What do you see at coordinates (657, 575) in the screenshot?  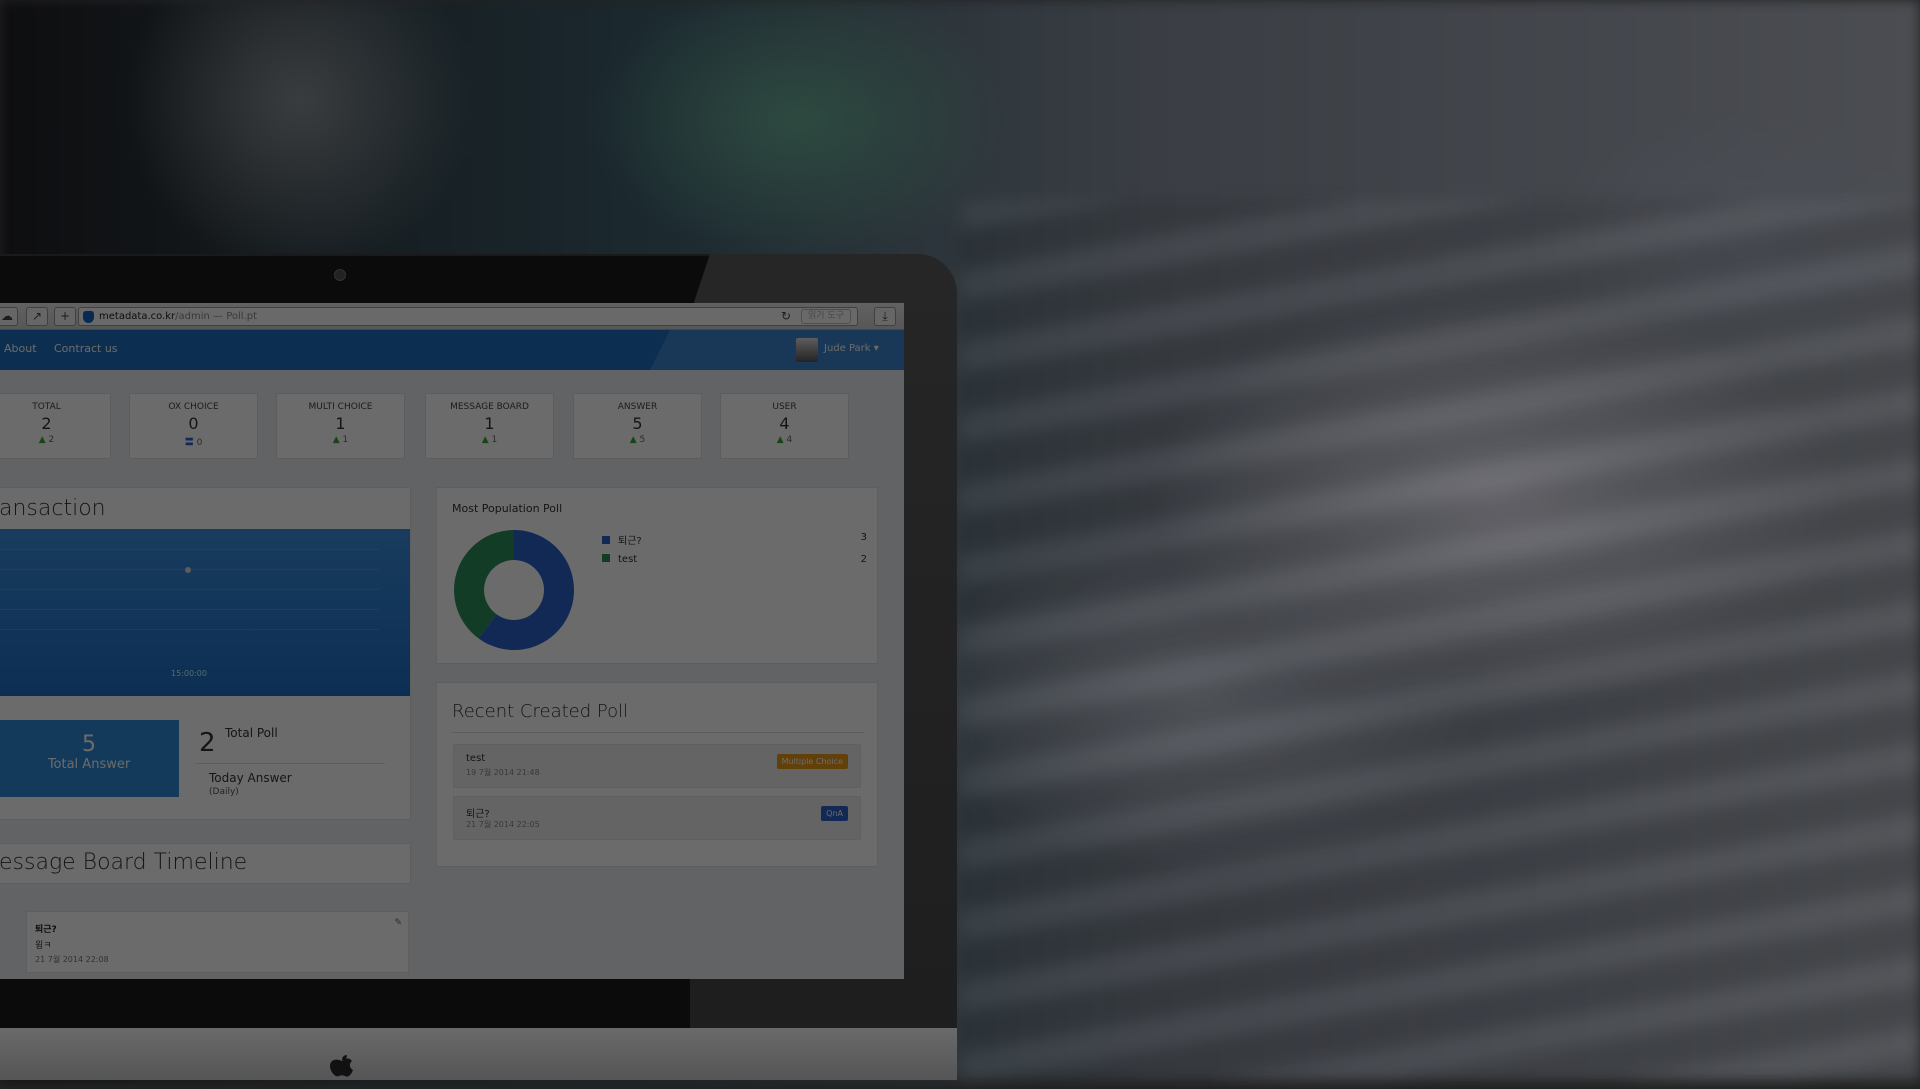 I see `popular-poll-panel: Most Population Poll 퇴근? 3 test 2` at bounding box center [657, 575].